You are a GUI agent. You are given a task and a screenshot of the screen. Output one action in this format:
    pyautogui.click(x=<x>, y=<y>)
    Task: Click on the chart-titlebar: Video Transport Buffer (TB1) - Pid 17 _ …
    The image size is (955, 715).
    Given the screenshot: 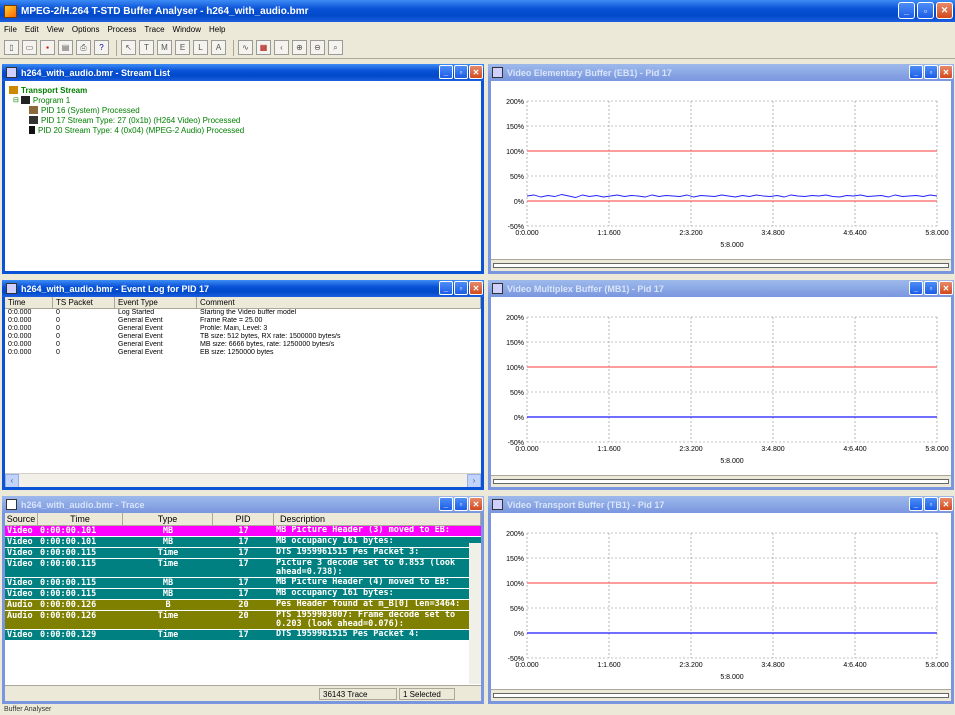 What is the action you would take?
    pyautogui.click(x=721, y=504)
    